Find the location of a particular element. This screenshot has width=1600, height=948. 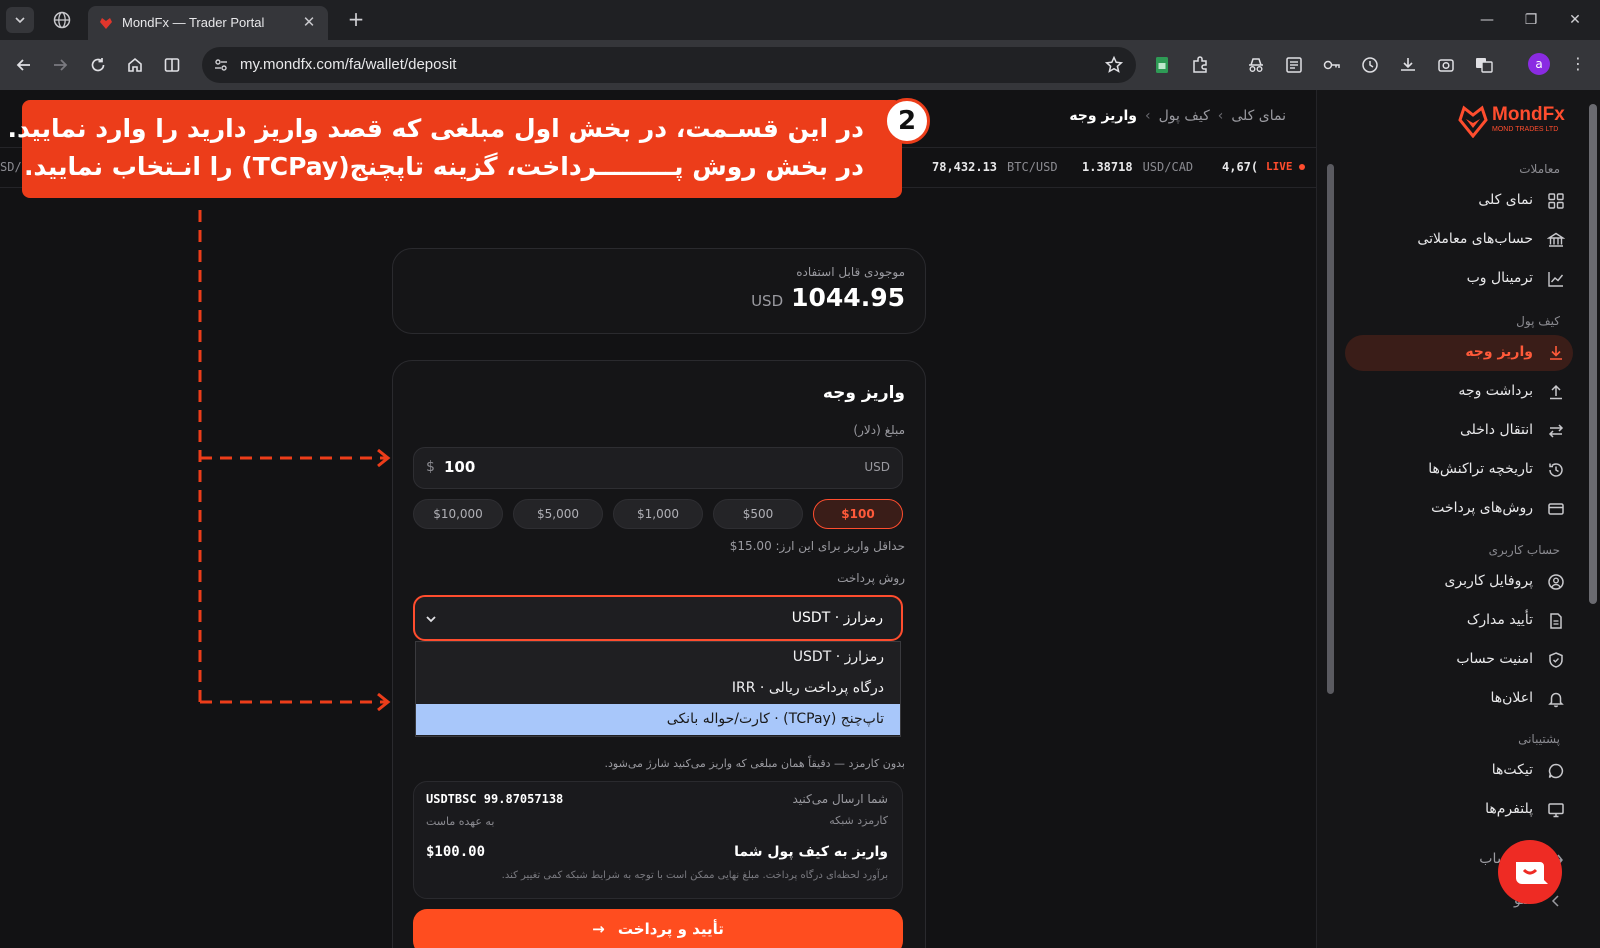

sidebar-item-label: انتقال داخلی is located at coordinates (1496, 430).